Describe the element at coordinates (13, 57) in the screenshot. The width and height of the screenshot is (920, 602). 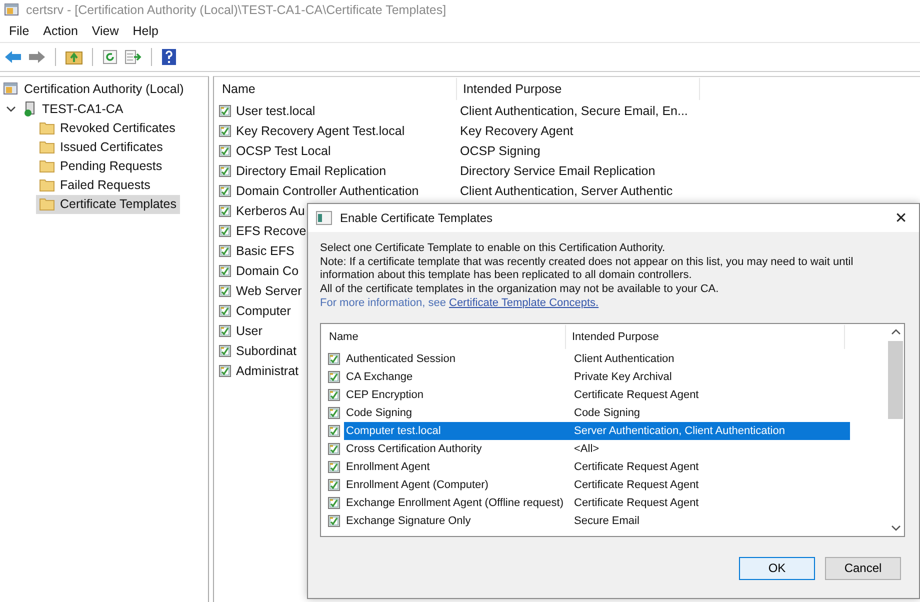
I see `back-arrow-icon` at that location.